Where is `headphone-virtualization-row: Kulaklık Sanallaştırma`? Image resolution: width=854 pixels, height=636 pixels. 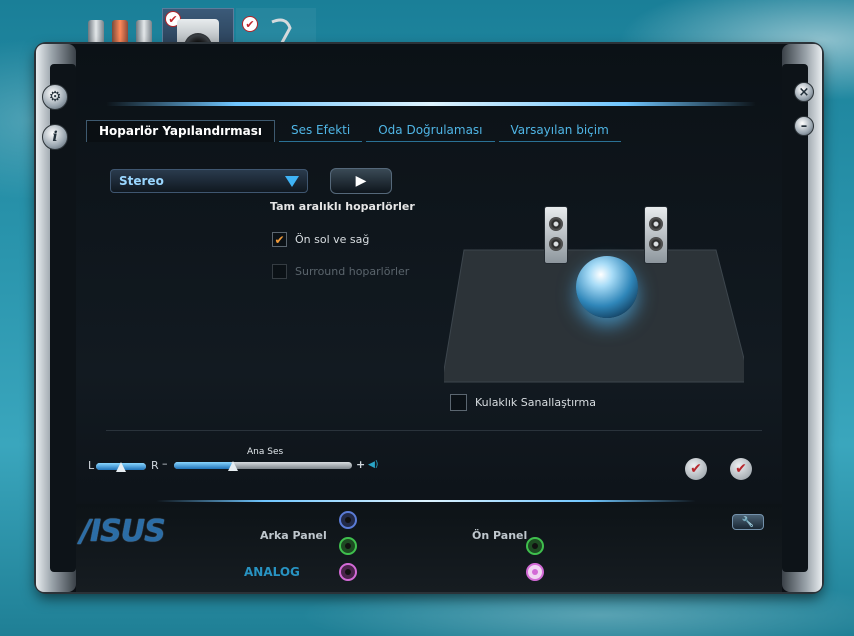
headphone-virtualization-row: Kulaklık Sanallaştırma is located at coordinates (523, 402).